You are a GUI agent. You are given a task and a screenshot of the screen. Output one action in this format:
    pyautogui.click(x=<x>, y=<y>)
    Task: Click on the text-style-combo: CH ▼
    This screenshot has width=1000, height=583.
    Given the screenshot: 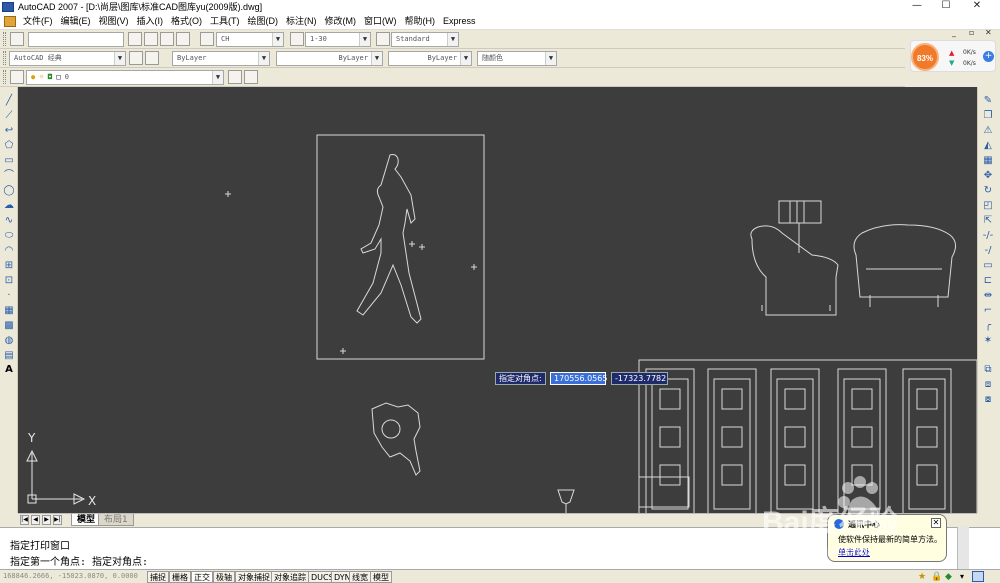 What is the action you would take?
    pyautogui.click(x=250, y=39)
    